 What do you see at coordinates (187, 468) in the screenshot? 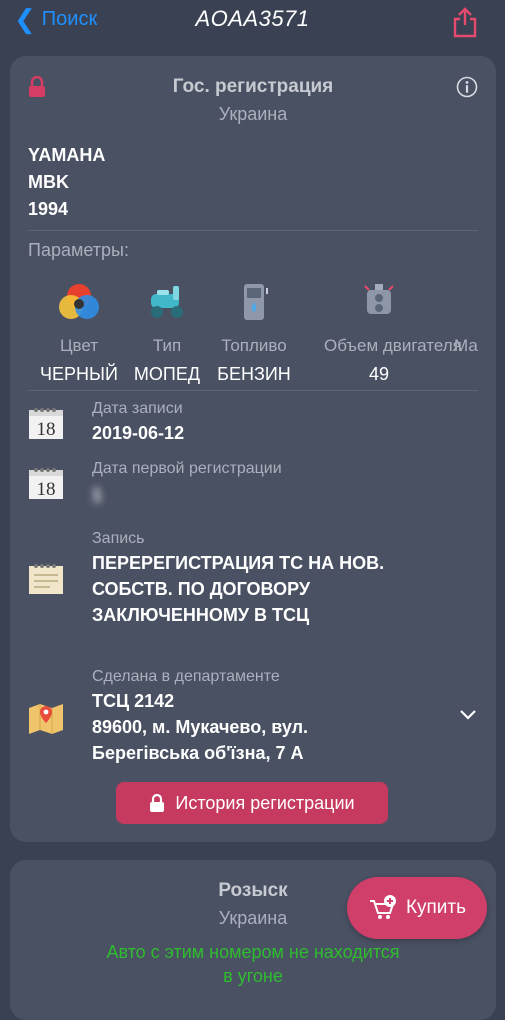
I see `first-registration-label: Дата первой регистрации` at bounding box center [187, 468].